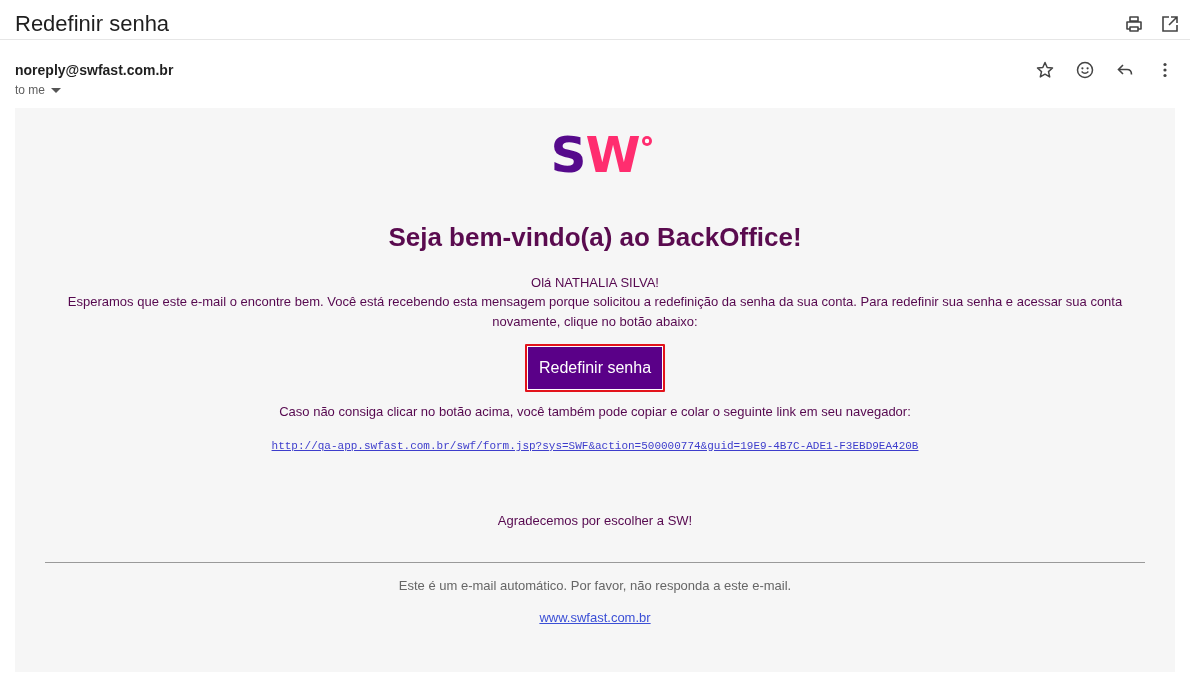  Describe the element at coordinates (595, 368) in the screenshot. I see `reset-password-button: Redefinir senha` at that location.